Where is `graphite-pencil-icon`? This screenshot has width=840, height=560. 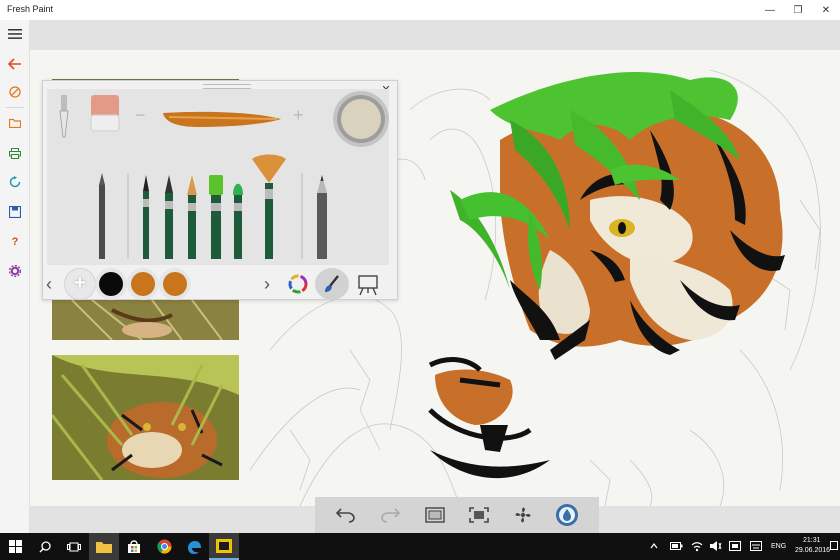
graphite-pencil-icon is located at coordinates (322, 217).